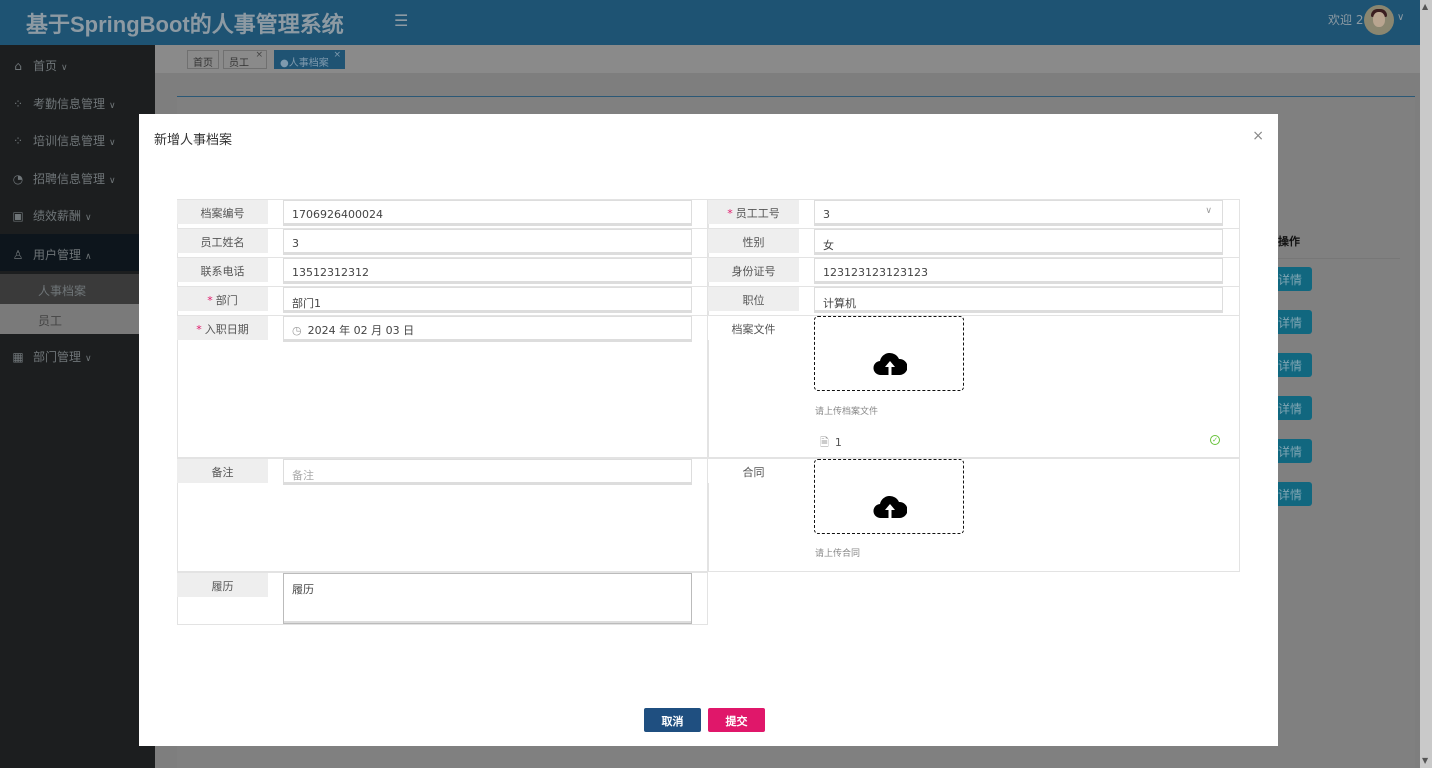 Image resolution: width=1432 pixels, height=768 pixels. What do you see at coordinates (45, 66) in the screenshot?
I see `menu-label: 首页` at bounding box center [45, 66].